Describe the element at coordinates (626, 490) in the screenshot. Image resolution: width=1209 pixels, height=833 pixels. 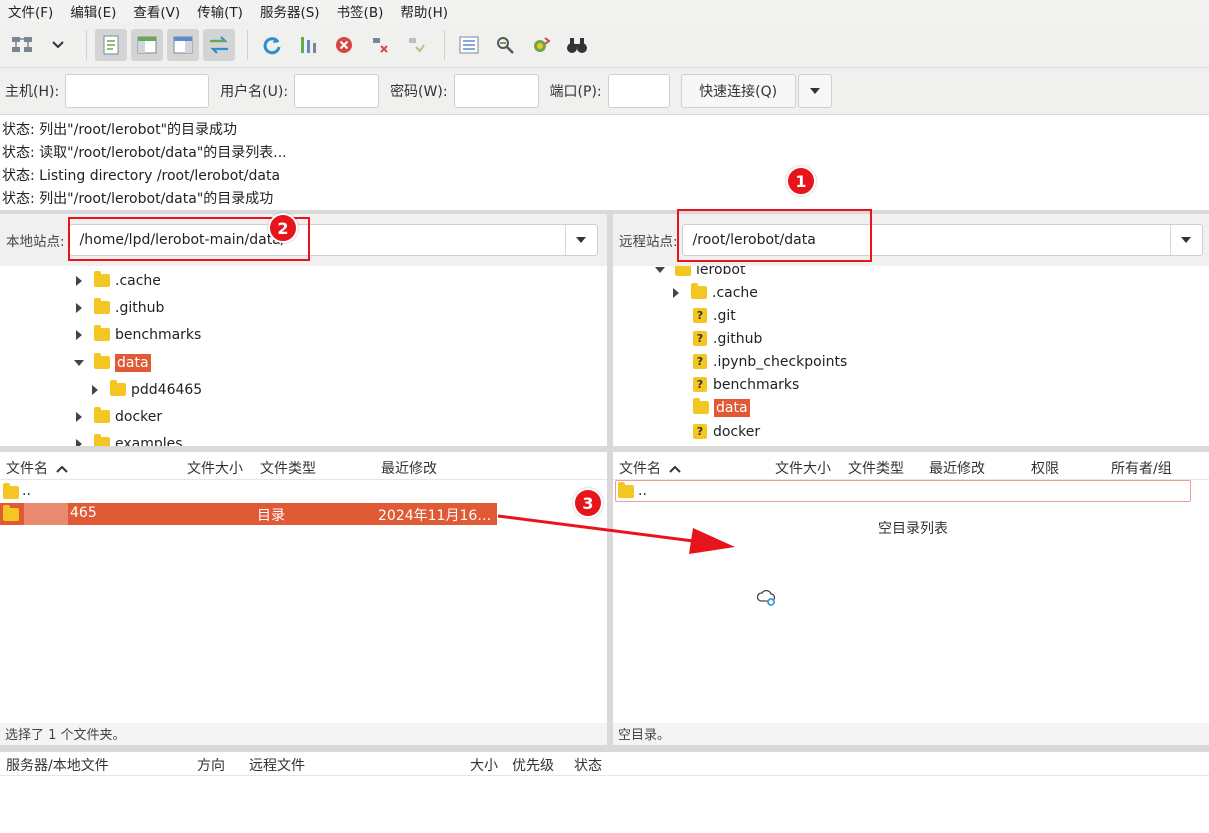
I see `folder-icon` at that location.